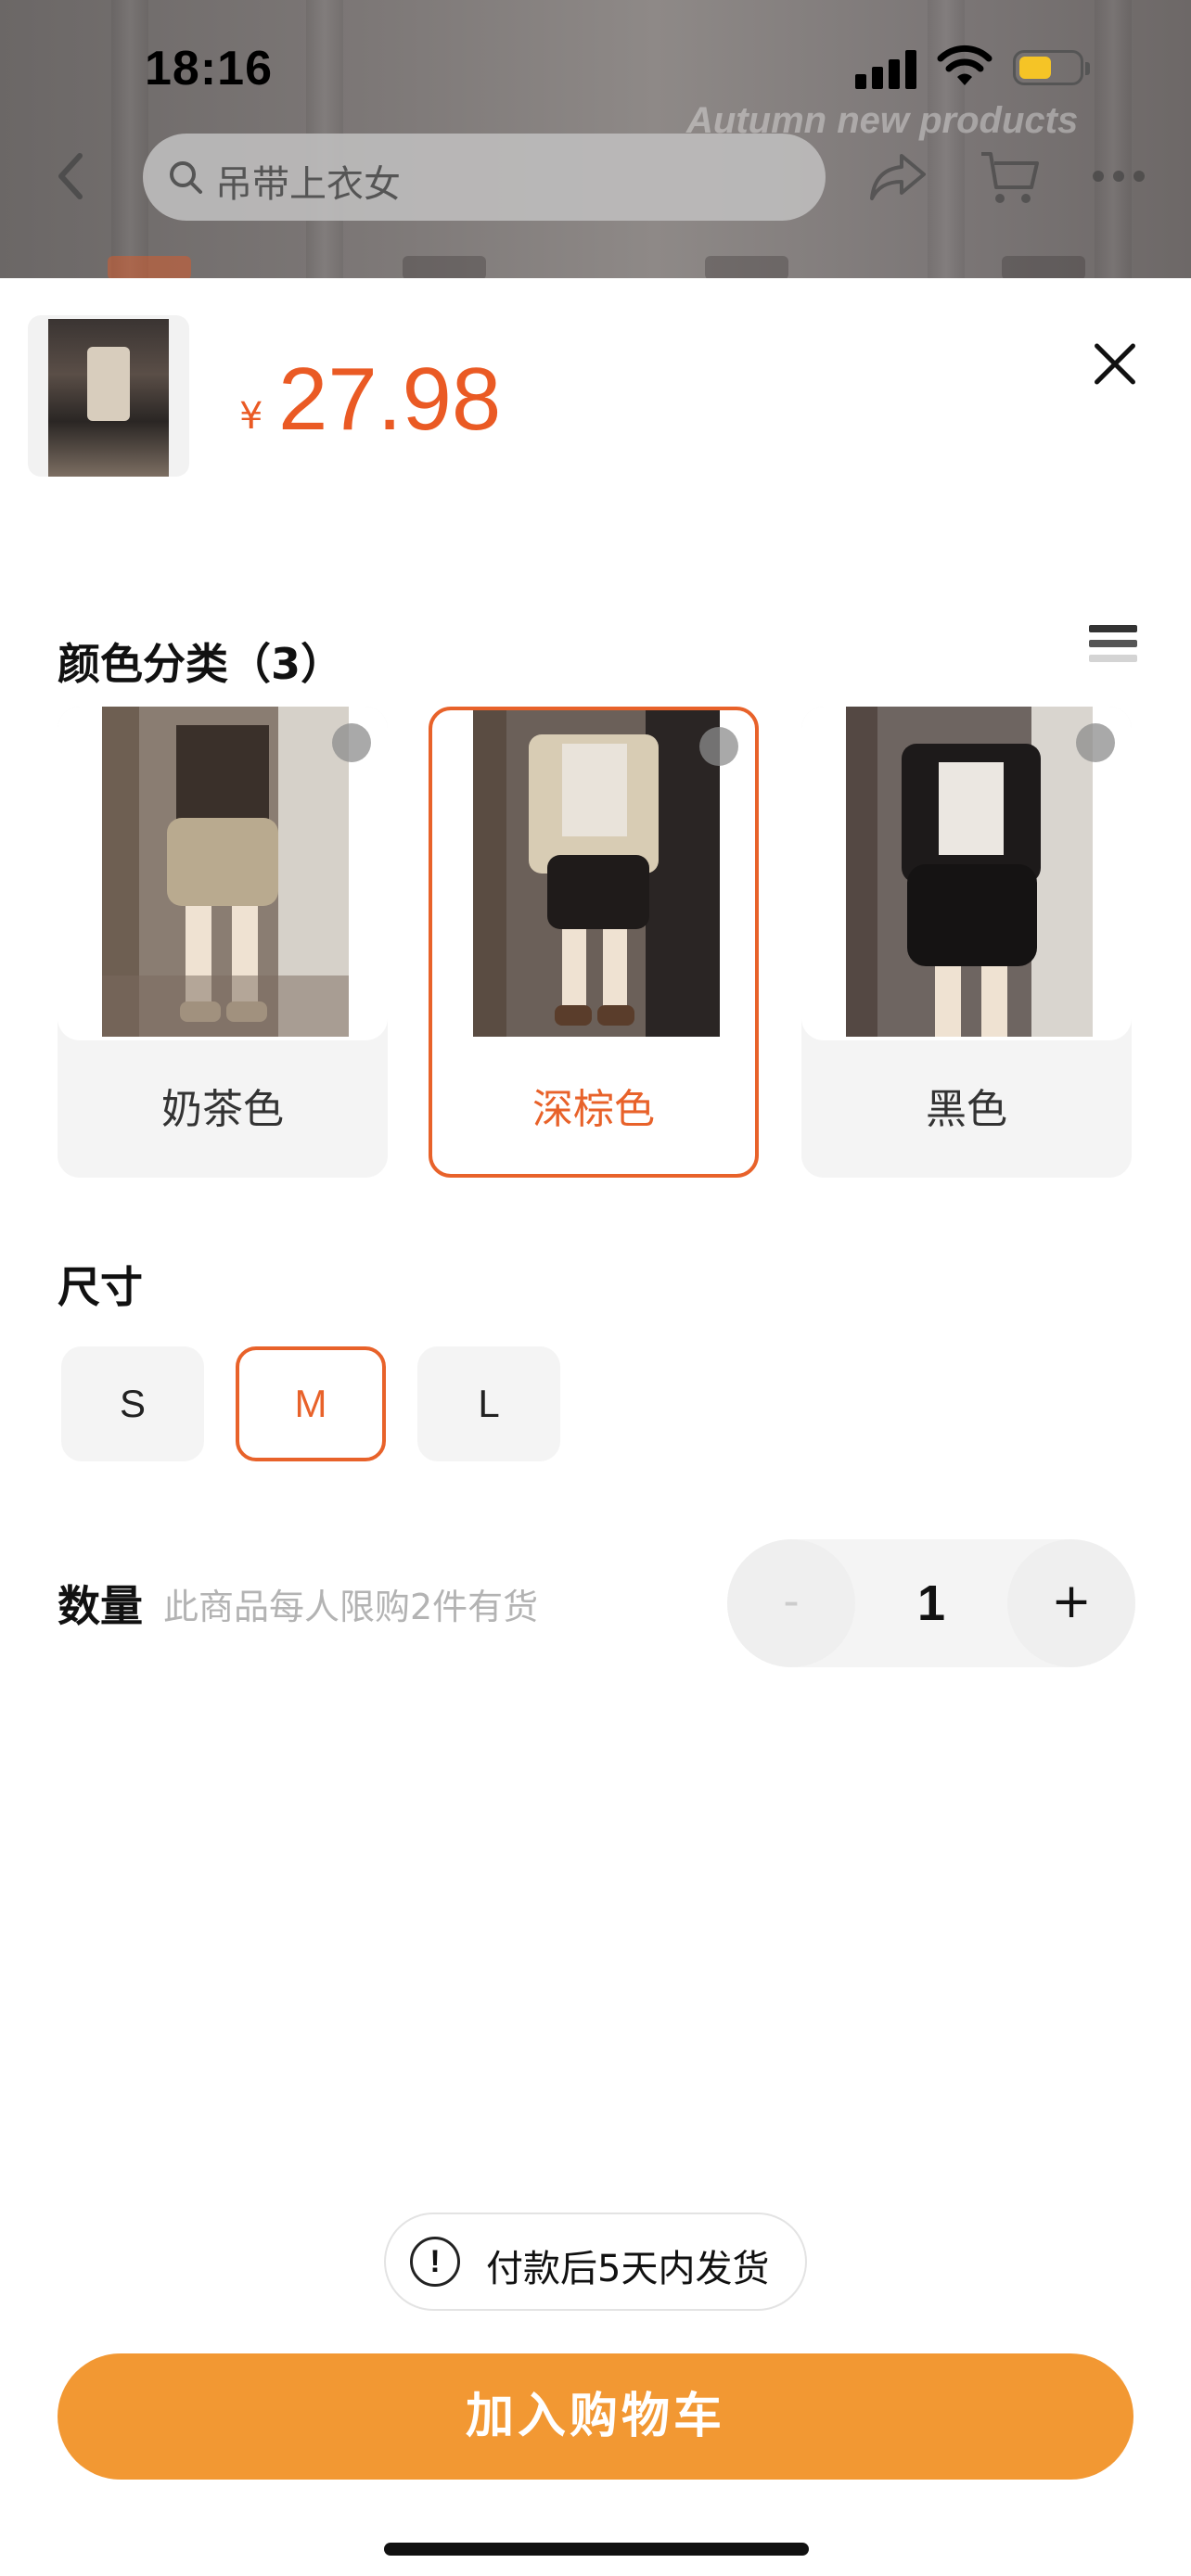  Describe the element at coordinates (351, 1607) in the screenshot. I see `quantity-limit-note: 此商品每人限购2件有货` at that location.